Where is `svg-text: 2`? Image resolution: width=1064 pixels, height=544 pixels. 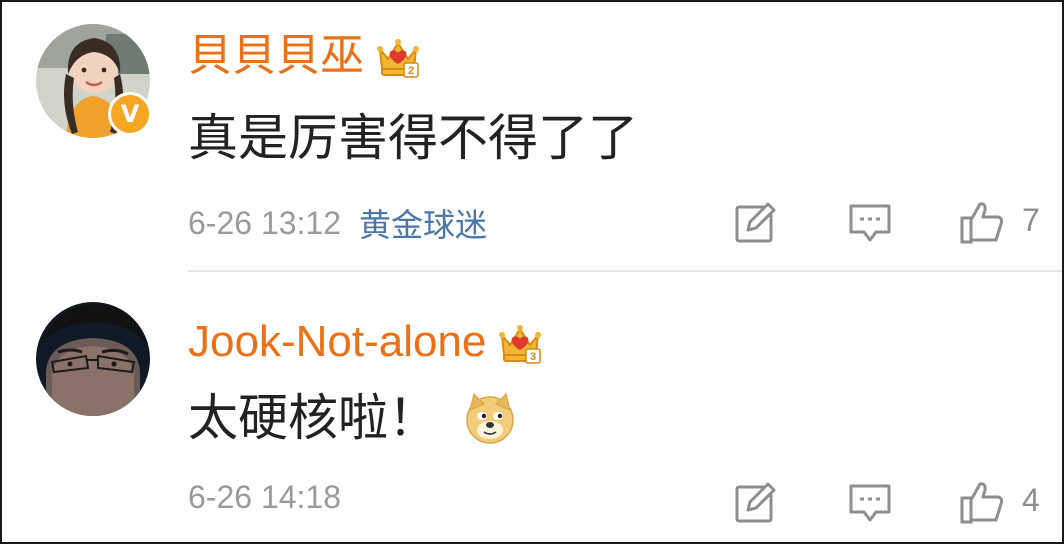 svg-text: 2 is located at coordinates (411, 71).